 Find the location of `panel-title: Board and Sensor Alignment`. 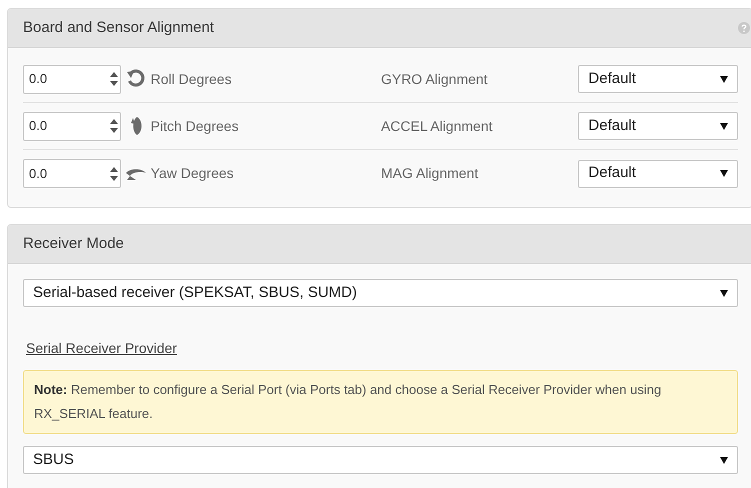

panel-title: Board and Sensor Alignment is located at coordinates (118, 28).